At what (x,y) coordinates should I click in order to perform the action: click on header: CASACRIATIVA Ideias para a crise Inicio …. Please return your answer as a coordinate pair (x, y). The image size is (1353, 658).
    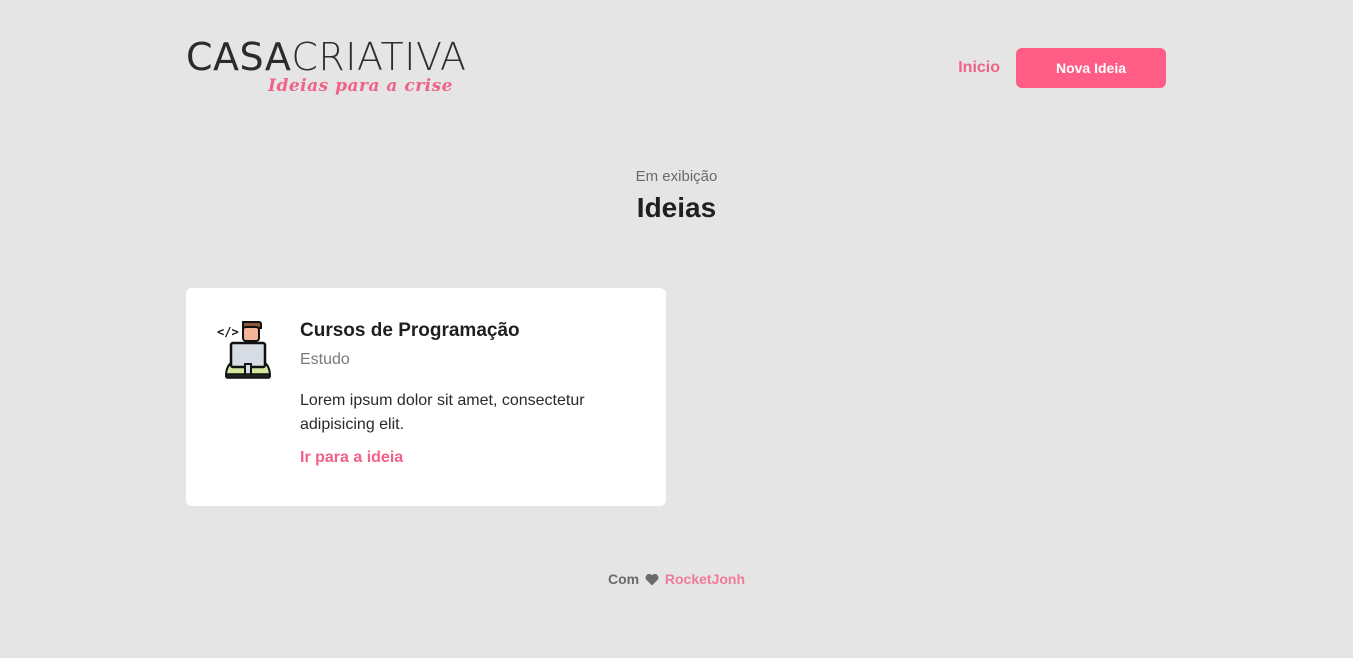
    Looking at the image, I should click on (676, 69).